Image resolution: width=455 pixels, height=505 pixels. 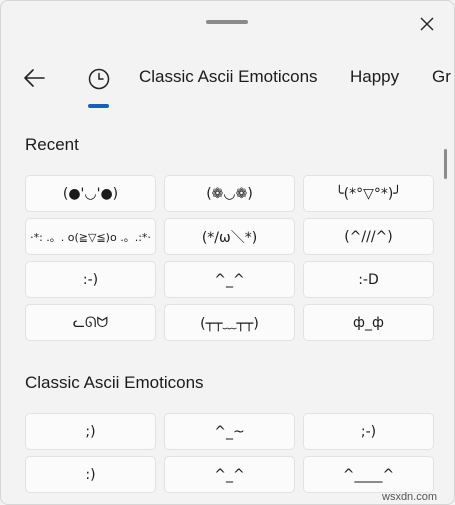 I want to click on section-title-classic-ascii: Classic Ascii Emoticons, so click(x=114, y=382).